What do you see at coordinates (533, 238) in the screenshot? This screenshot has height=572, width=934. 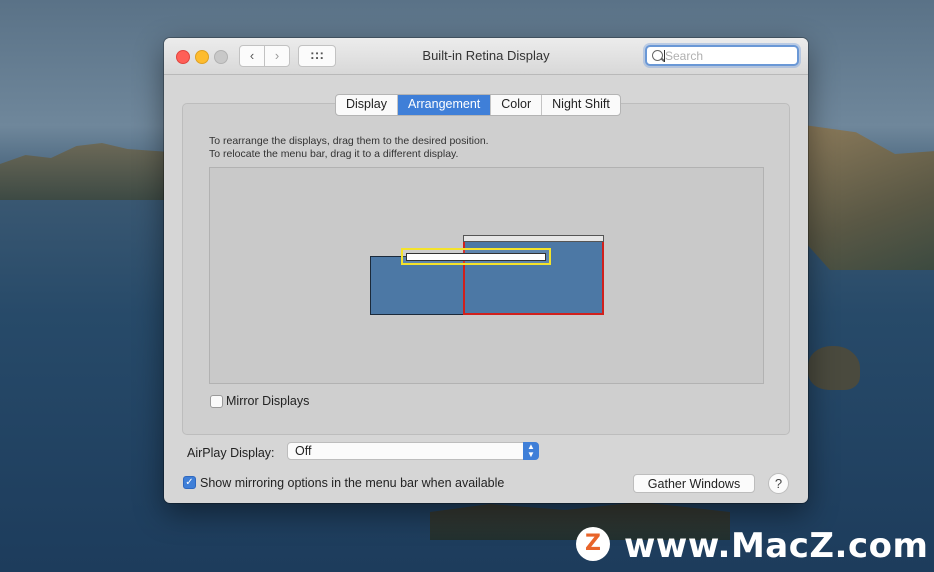 I see `main-display-menu-bar` at bounding box center [533, 238].